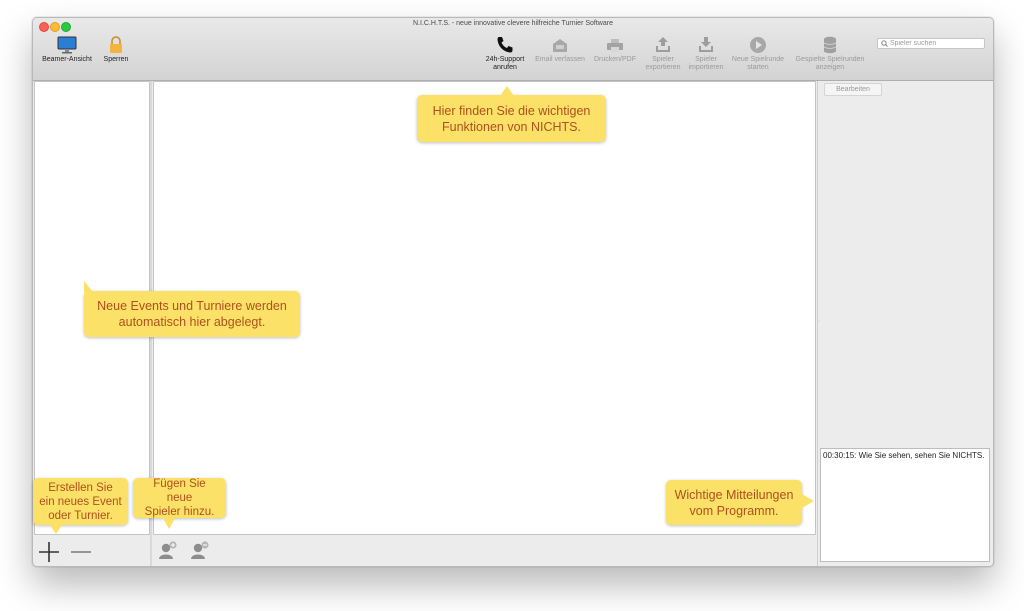 The height and width of the screenshot is (611, 1024). What do you see at coordinates (507, 91) in the screenshot?
I see `toolbar-hint-tail` at bounding box center [507, 91].